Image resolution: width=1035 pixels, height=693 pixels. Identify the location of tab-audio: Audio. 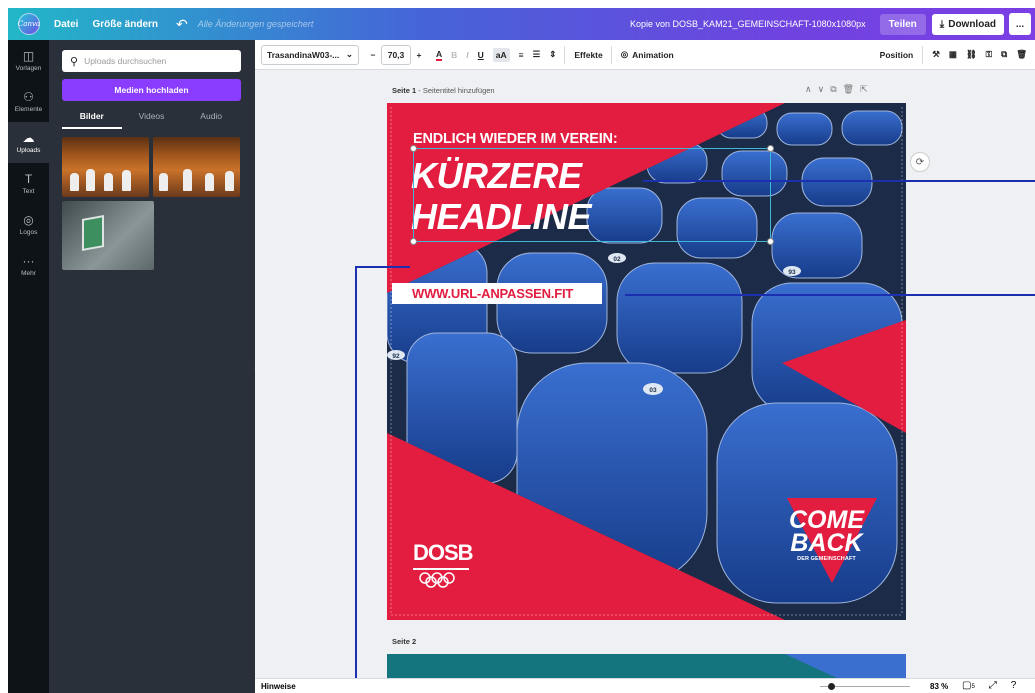
(211, 118).